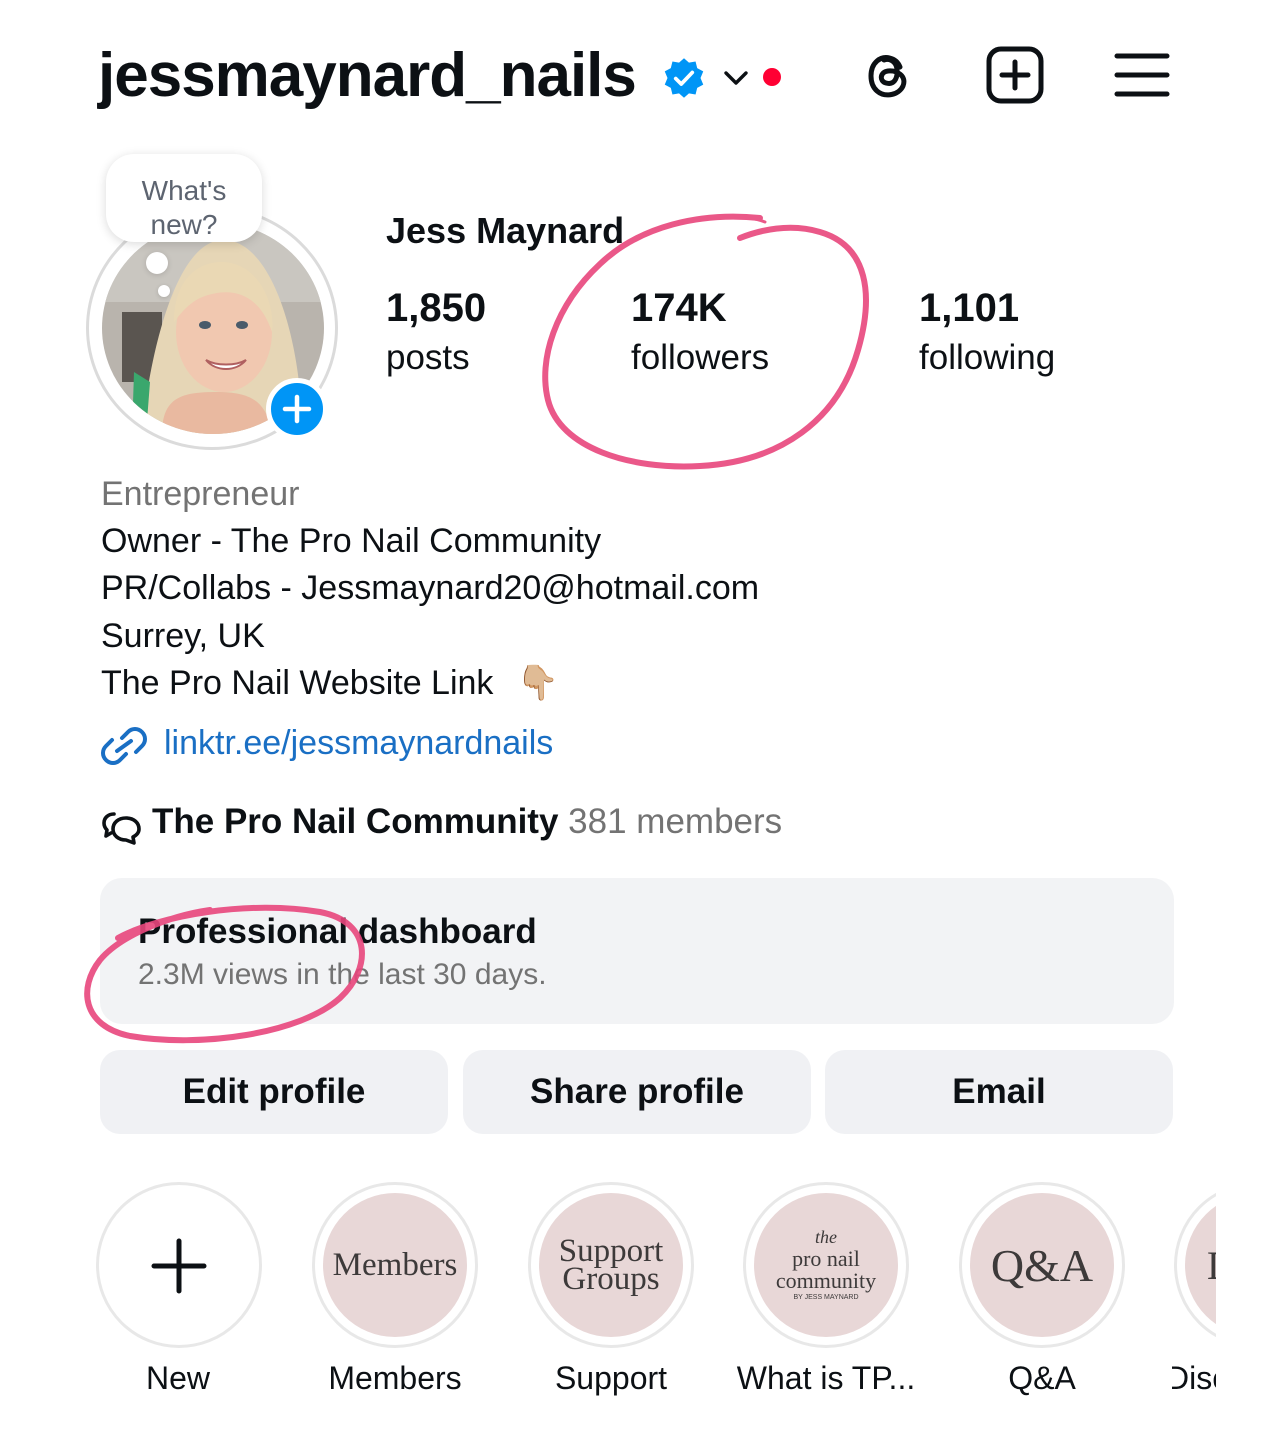 The width and height of the screenshot is (1274, 1440). Describe the element at coordinates (124, 746) in the screenshot. I see `link-icon` at that location.